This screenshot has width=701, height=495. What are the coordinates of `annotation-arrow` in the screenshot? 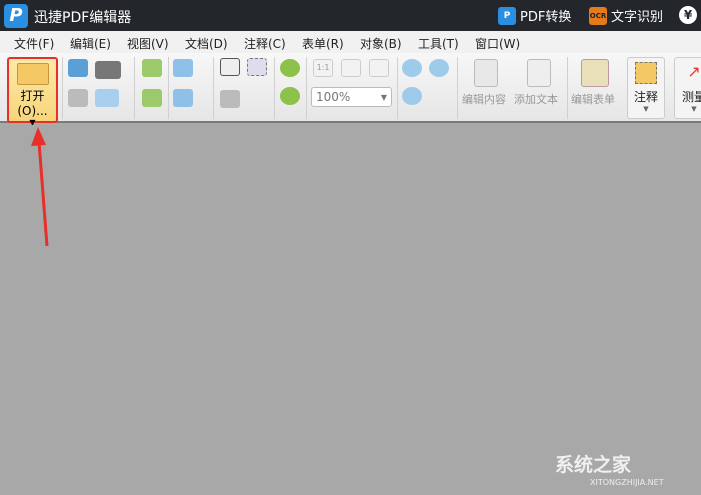 It's located at (40, 187).